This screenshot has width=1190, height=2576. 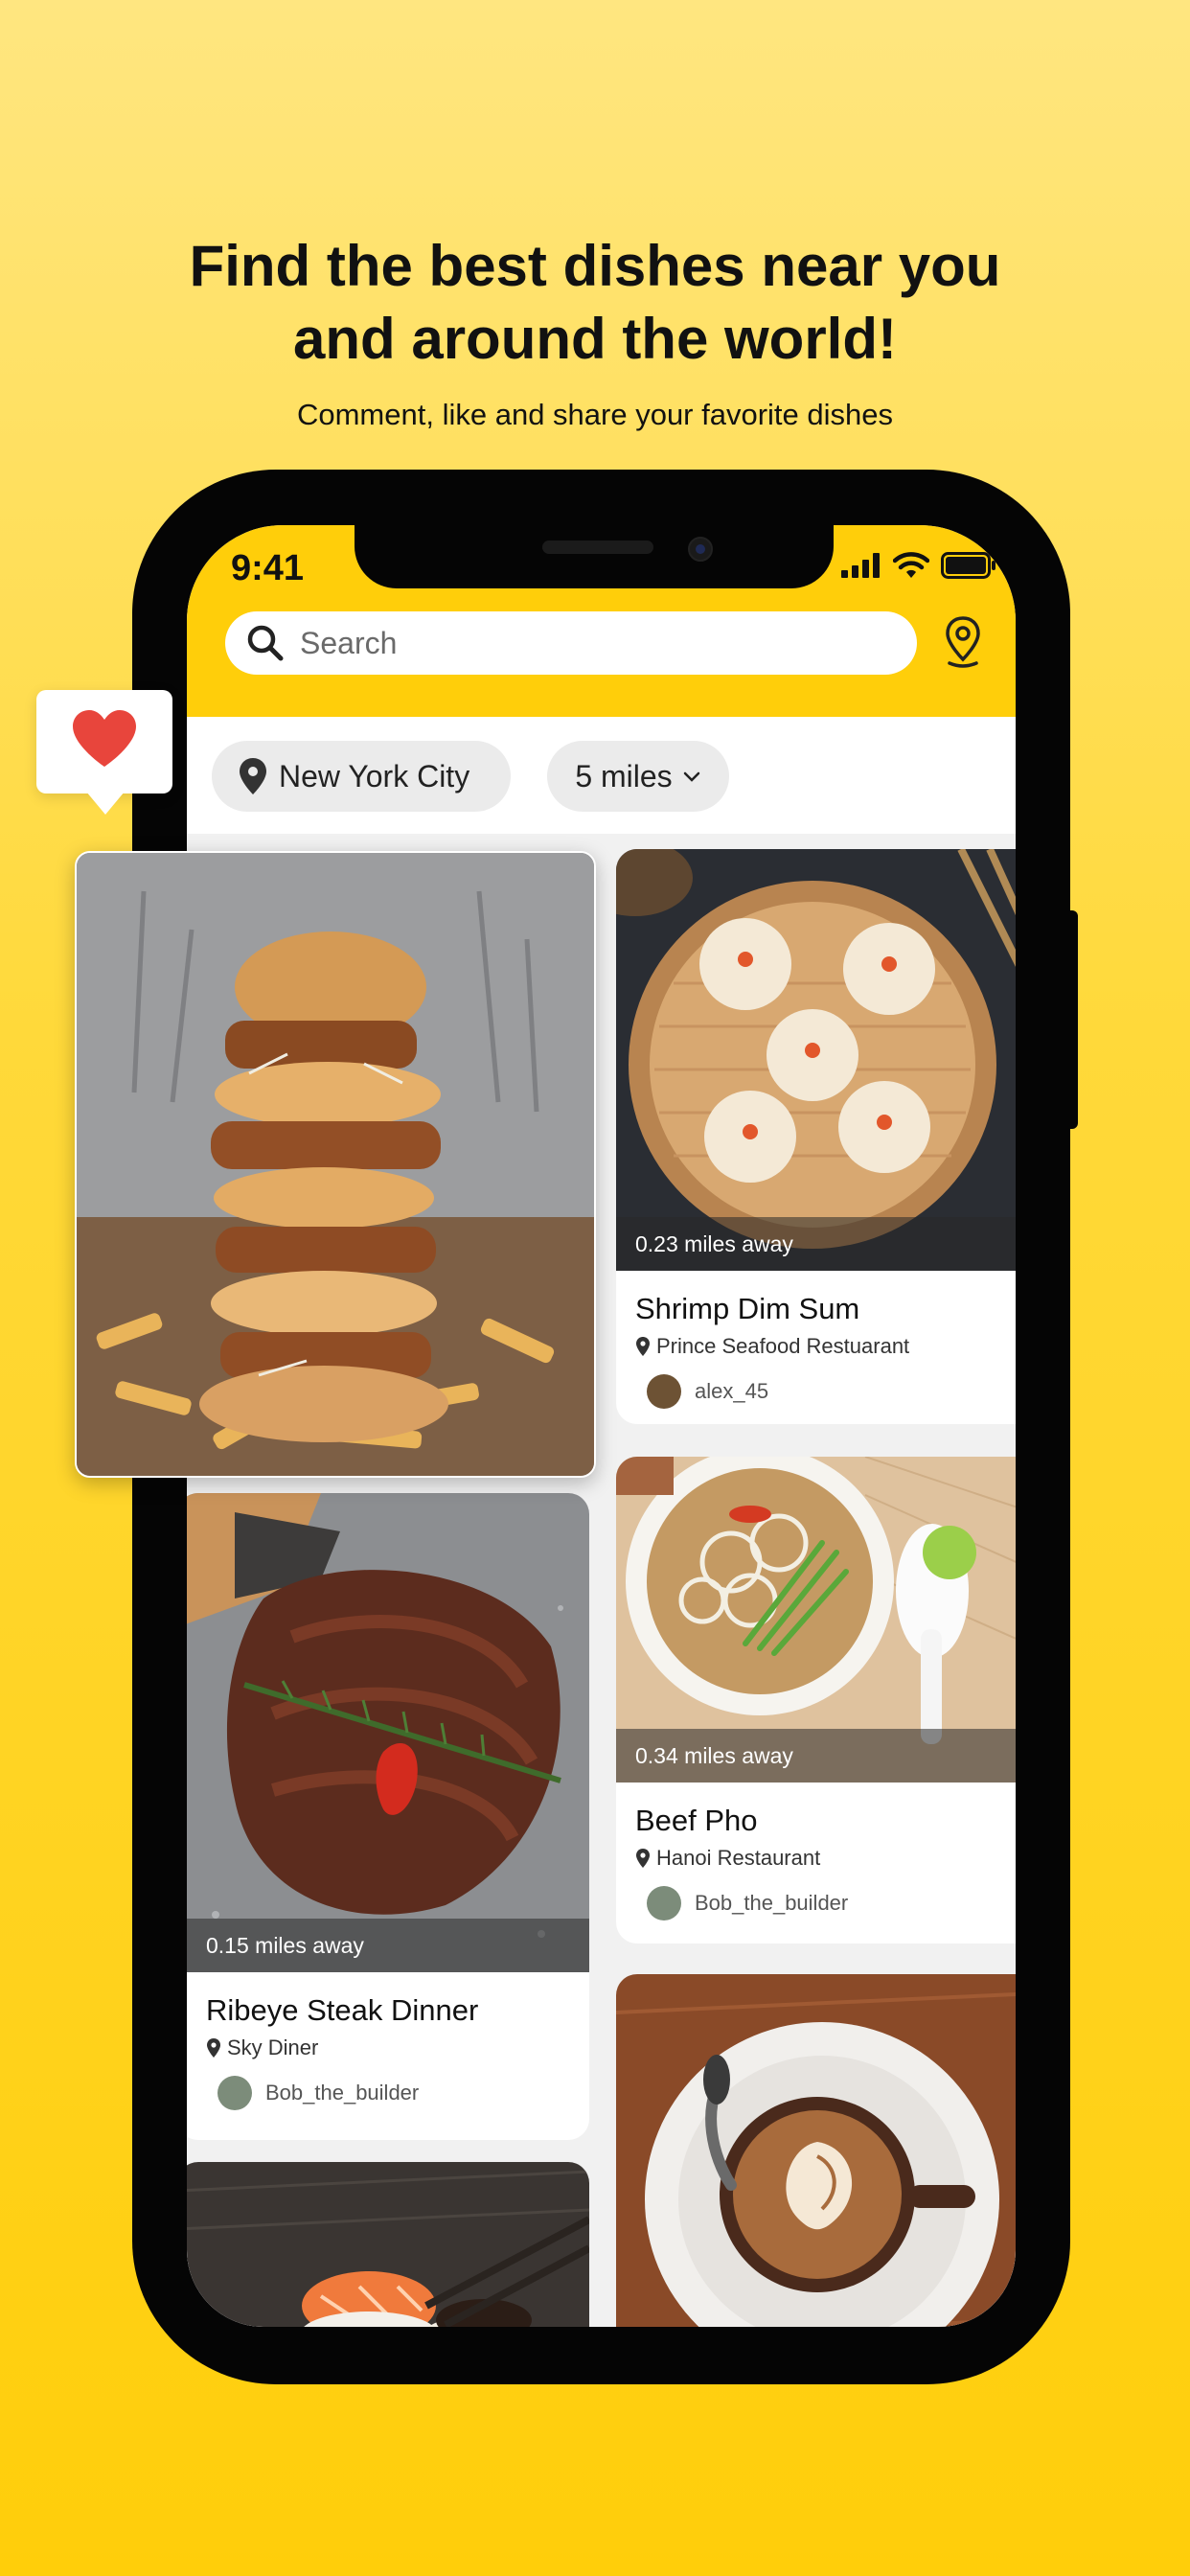 I want to click on search-icon, so click(x=265, y=643).